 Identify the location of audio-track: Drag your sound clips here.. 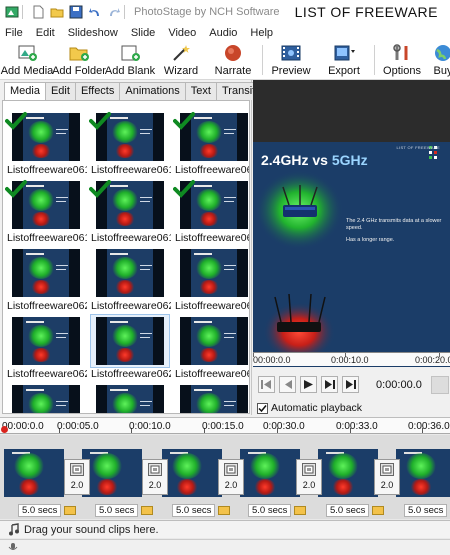
(225, 529).